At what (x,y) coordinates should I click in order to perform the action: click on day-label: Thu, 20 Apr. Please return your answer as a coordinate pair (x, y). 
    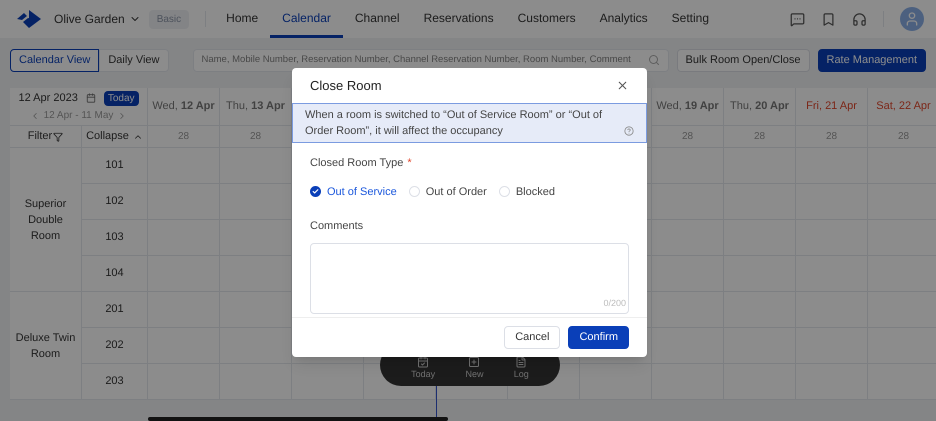
    Looking at the image, I should click on (759, 106).